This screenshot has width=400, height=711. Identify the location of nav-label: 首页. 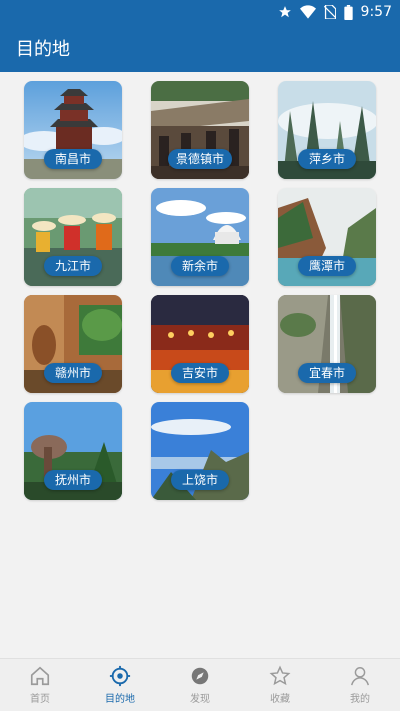
(40, 699).